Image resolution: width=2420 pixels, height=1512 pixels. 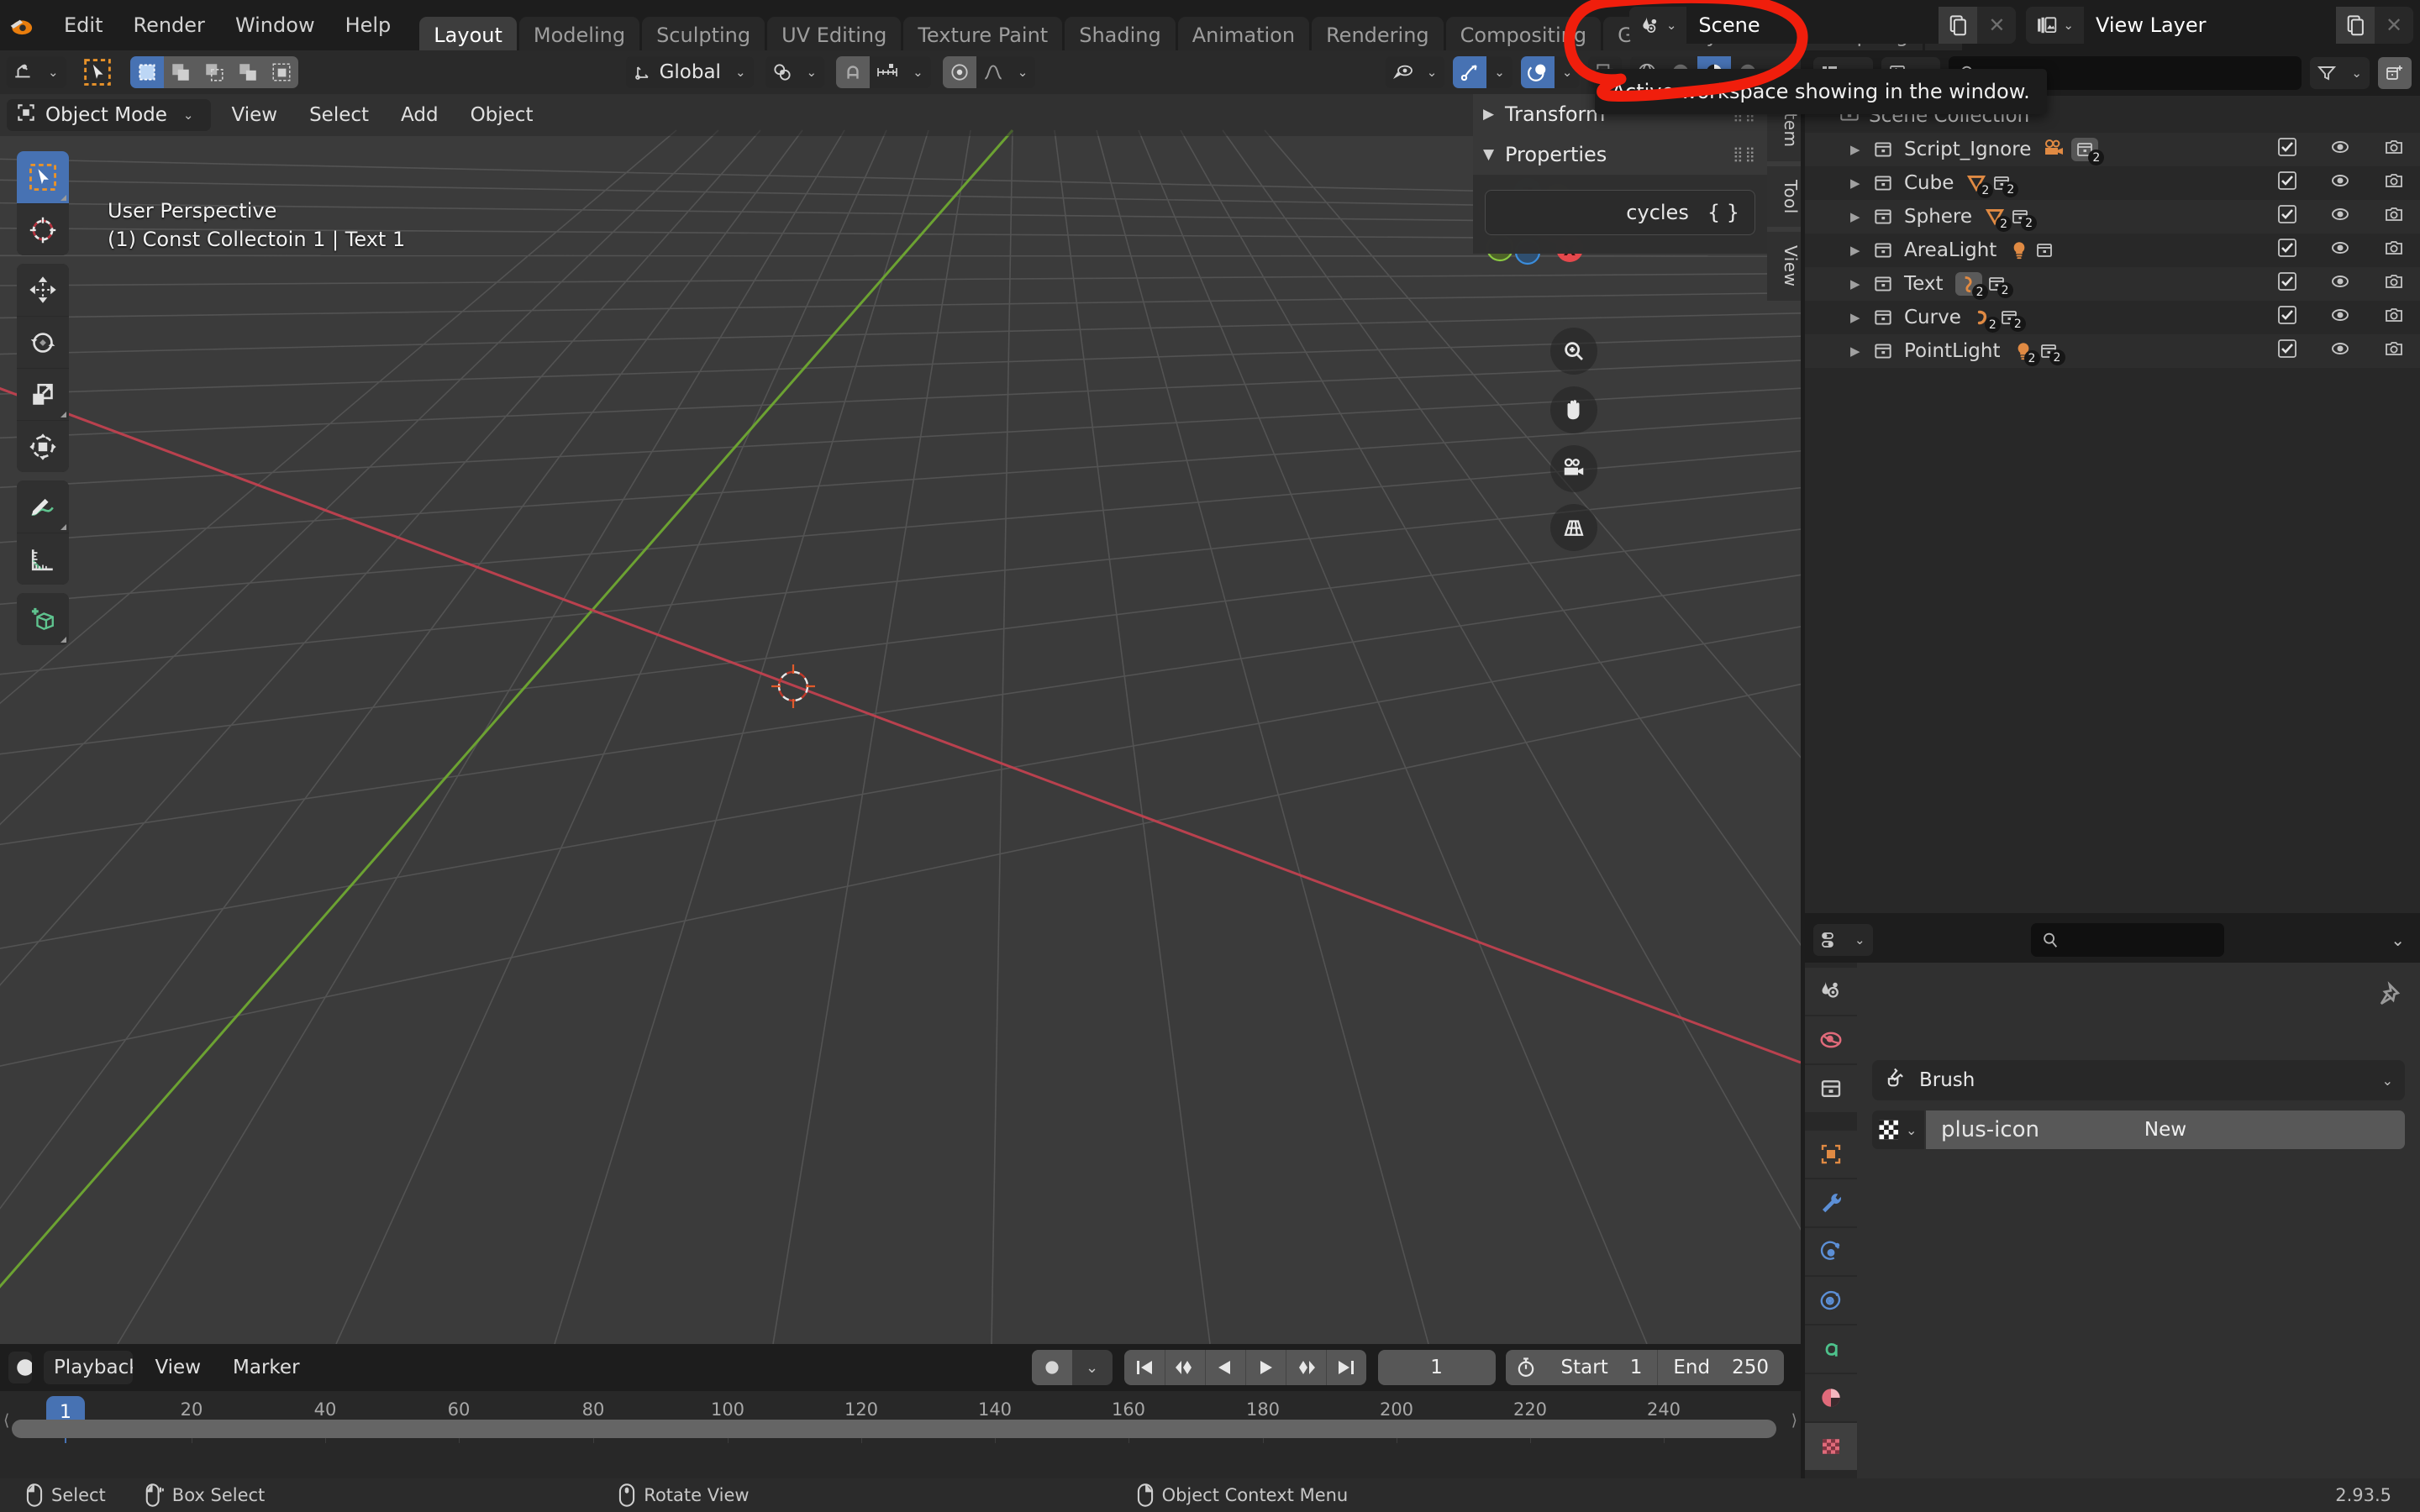 I want to click on workspace-tab-layout: Layout, so click(x=468, y=35).